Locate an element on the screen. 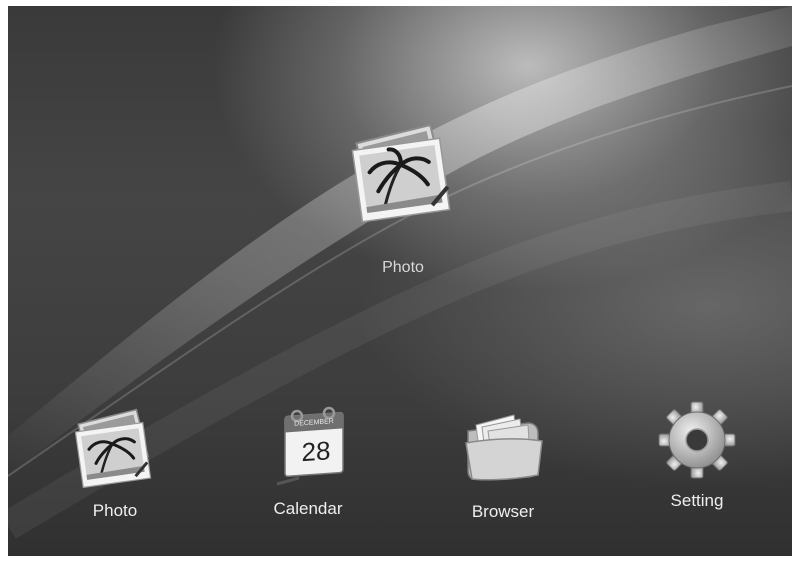  dock-item-label: Browser is located at coordinates (503, 511).